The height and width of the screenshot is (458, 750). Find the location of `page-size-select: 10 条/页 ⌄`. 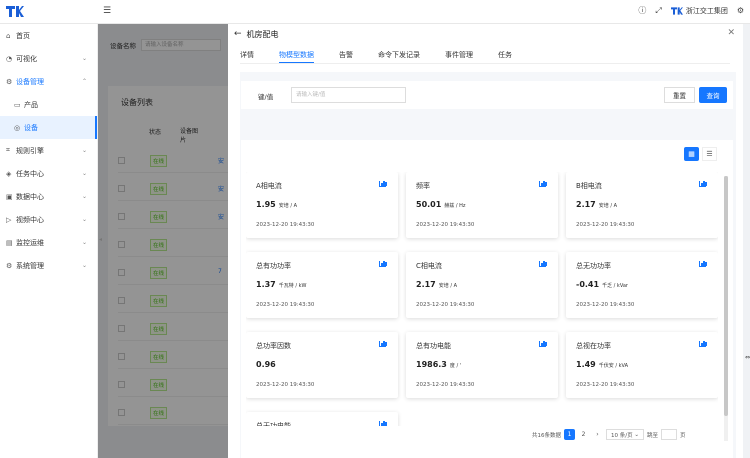

page-size-select: 10 条/页 ⌄ is located at coordinates (625, 434).